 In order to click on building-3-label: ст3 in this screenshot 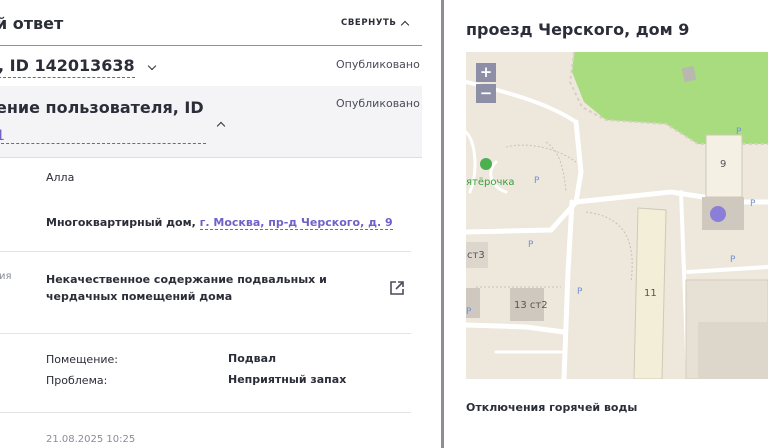, I will do `click(476, 255)`.